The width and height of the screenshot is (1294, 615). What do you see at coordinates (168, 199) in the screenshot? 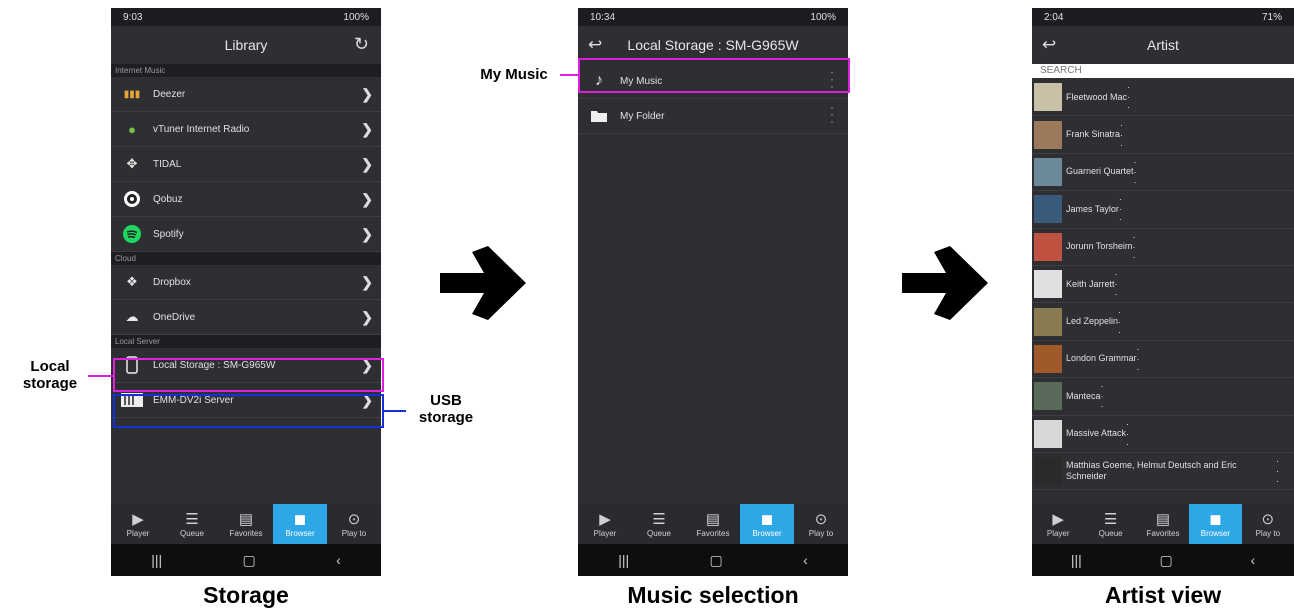
I see `list-item-label: Qobuz` at bounding box center [168, 199].